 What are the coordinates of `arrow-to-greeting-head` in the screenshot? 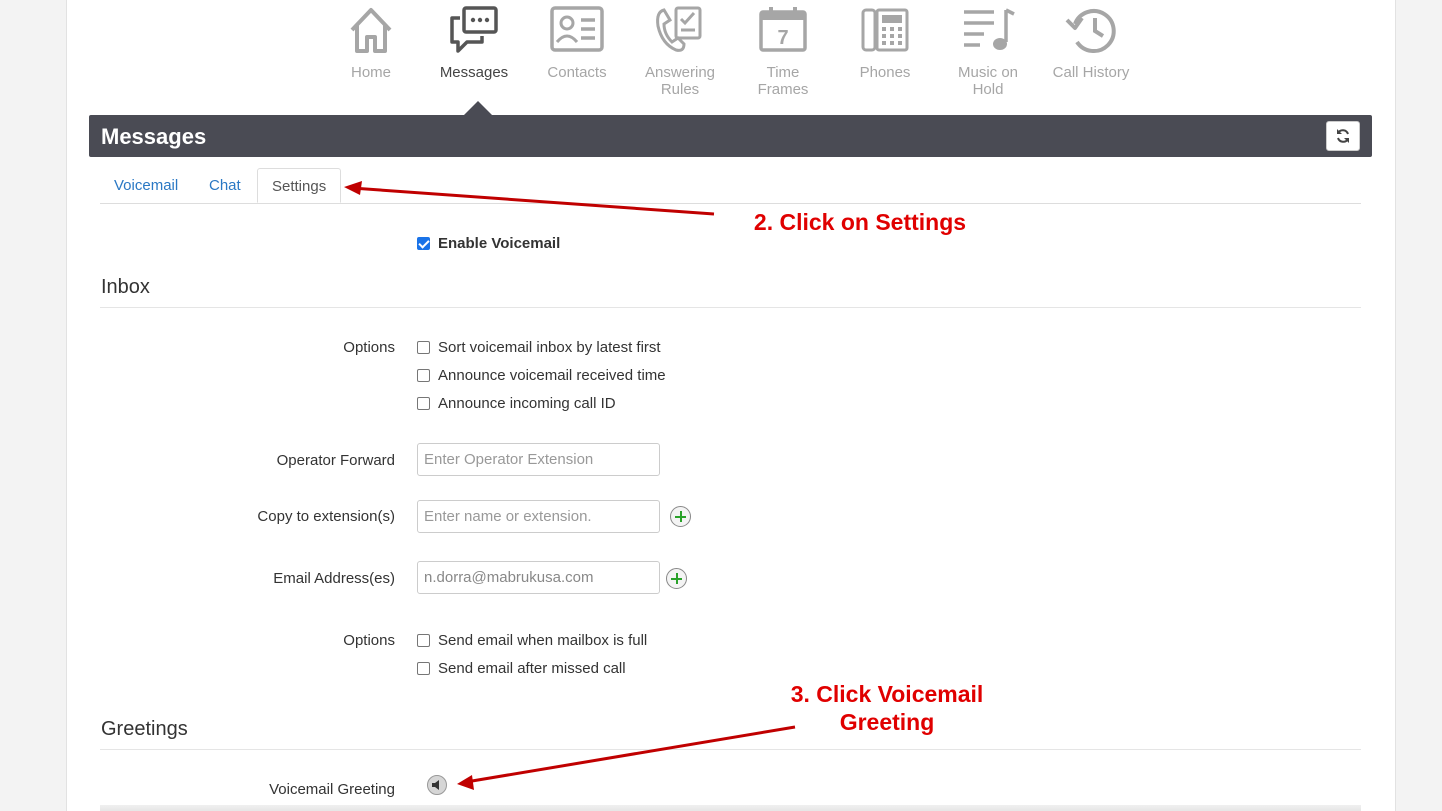 It's located at (465, 782).